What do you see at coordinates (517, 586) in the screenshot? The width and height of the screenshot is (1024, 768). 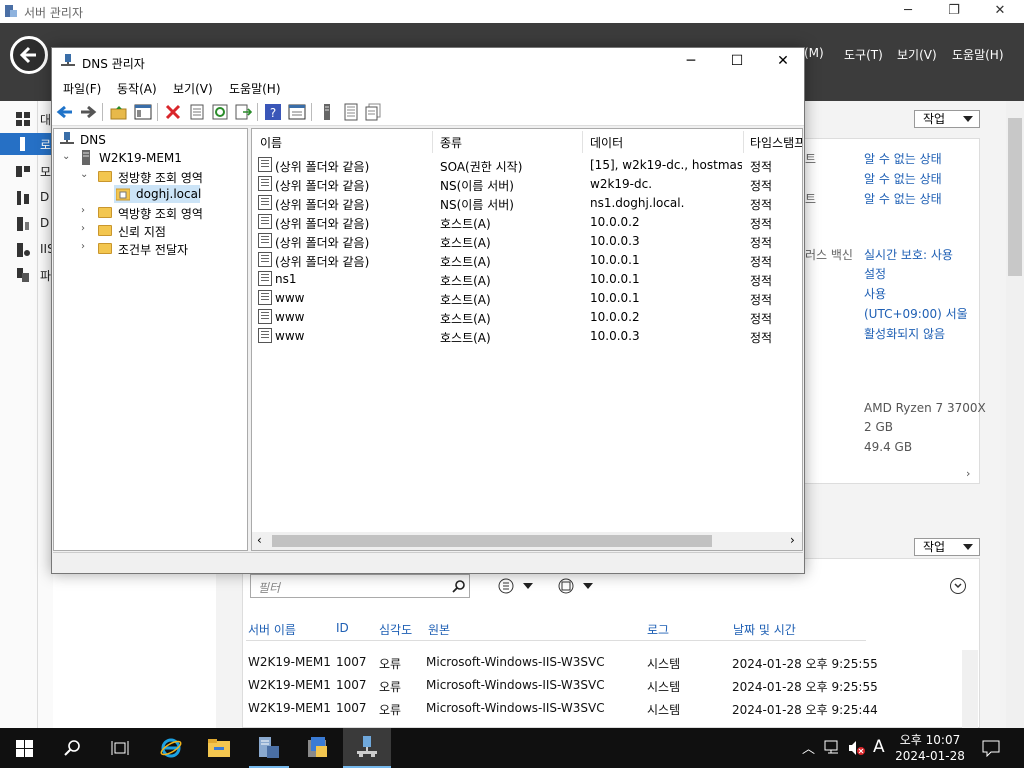 I see `list-options-button` at bounding box center [517, 586].